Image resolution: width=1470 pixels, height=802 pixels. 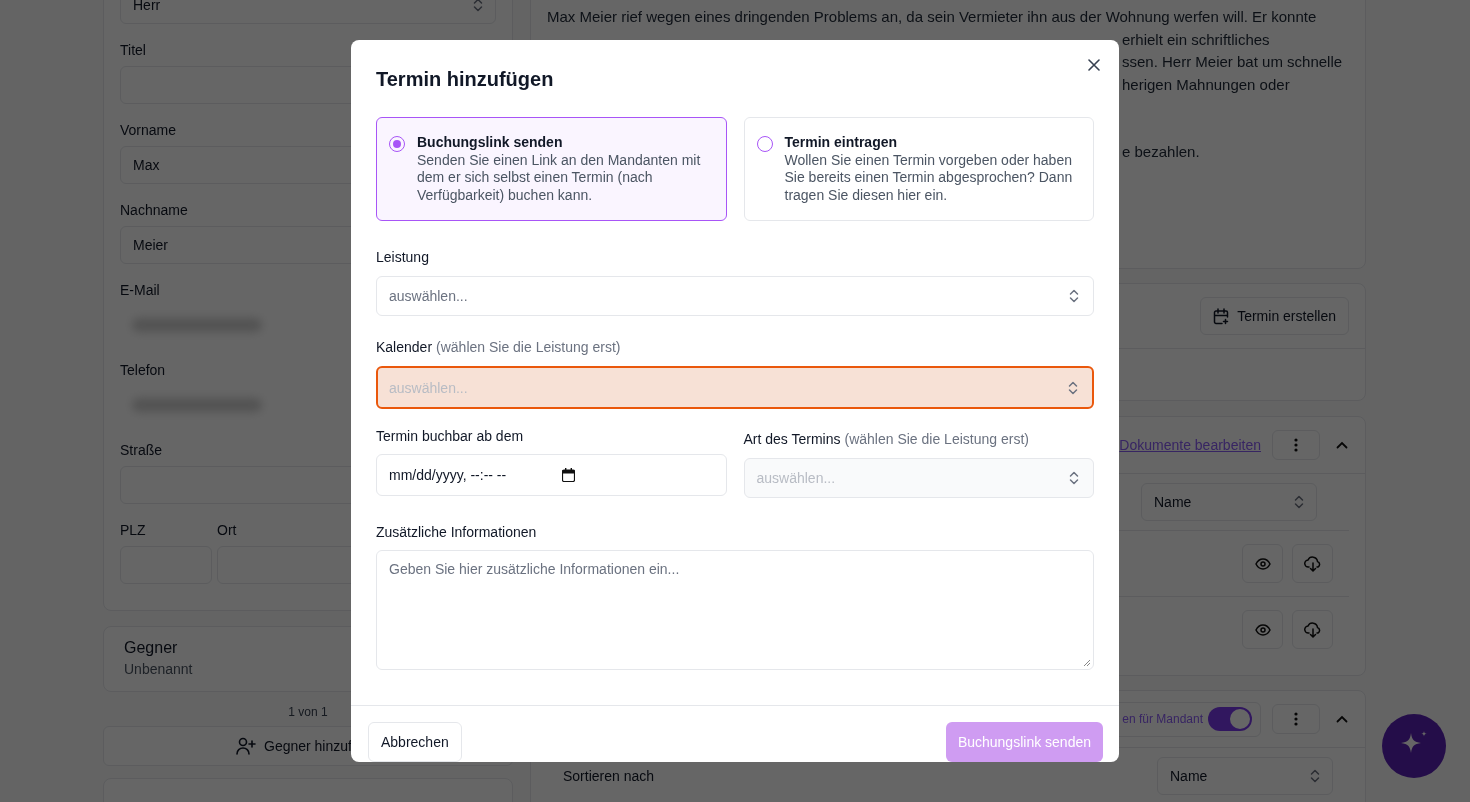 I want to click on field-label: Vorname, so click(x=148, y=130).